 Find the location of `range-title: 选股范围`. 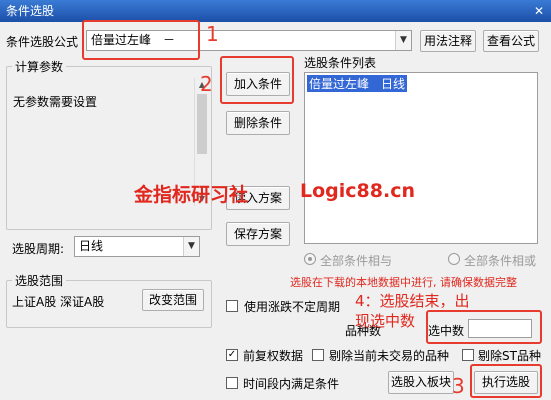

range-title: 选股范围 is located at coordinates (39, 280).